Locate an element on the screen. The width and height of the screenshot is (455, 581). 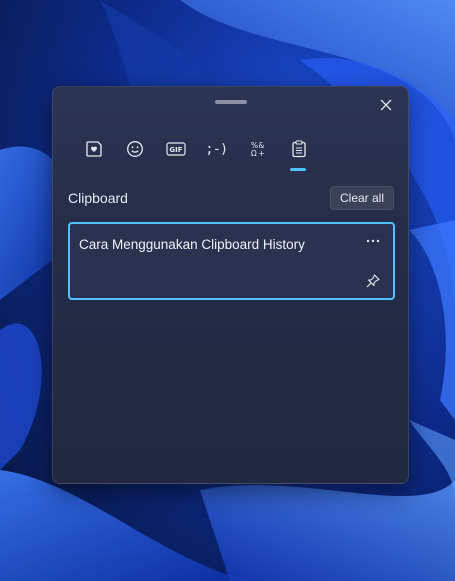
tab-kaomoji-sticker is located at coordinates (93, 149).